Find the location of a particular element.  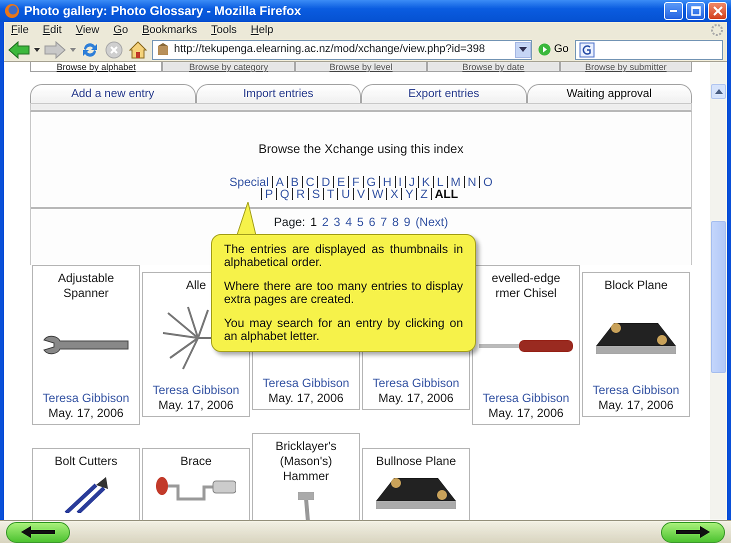

entry-title: Bullnose Plane is located at coordinates (416, 461).